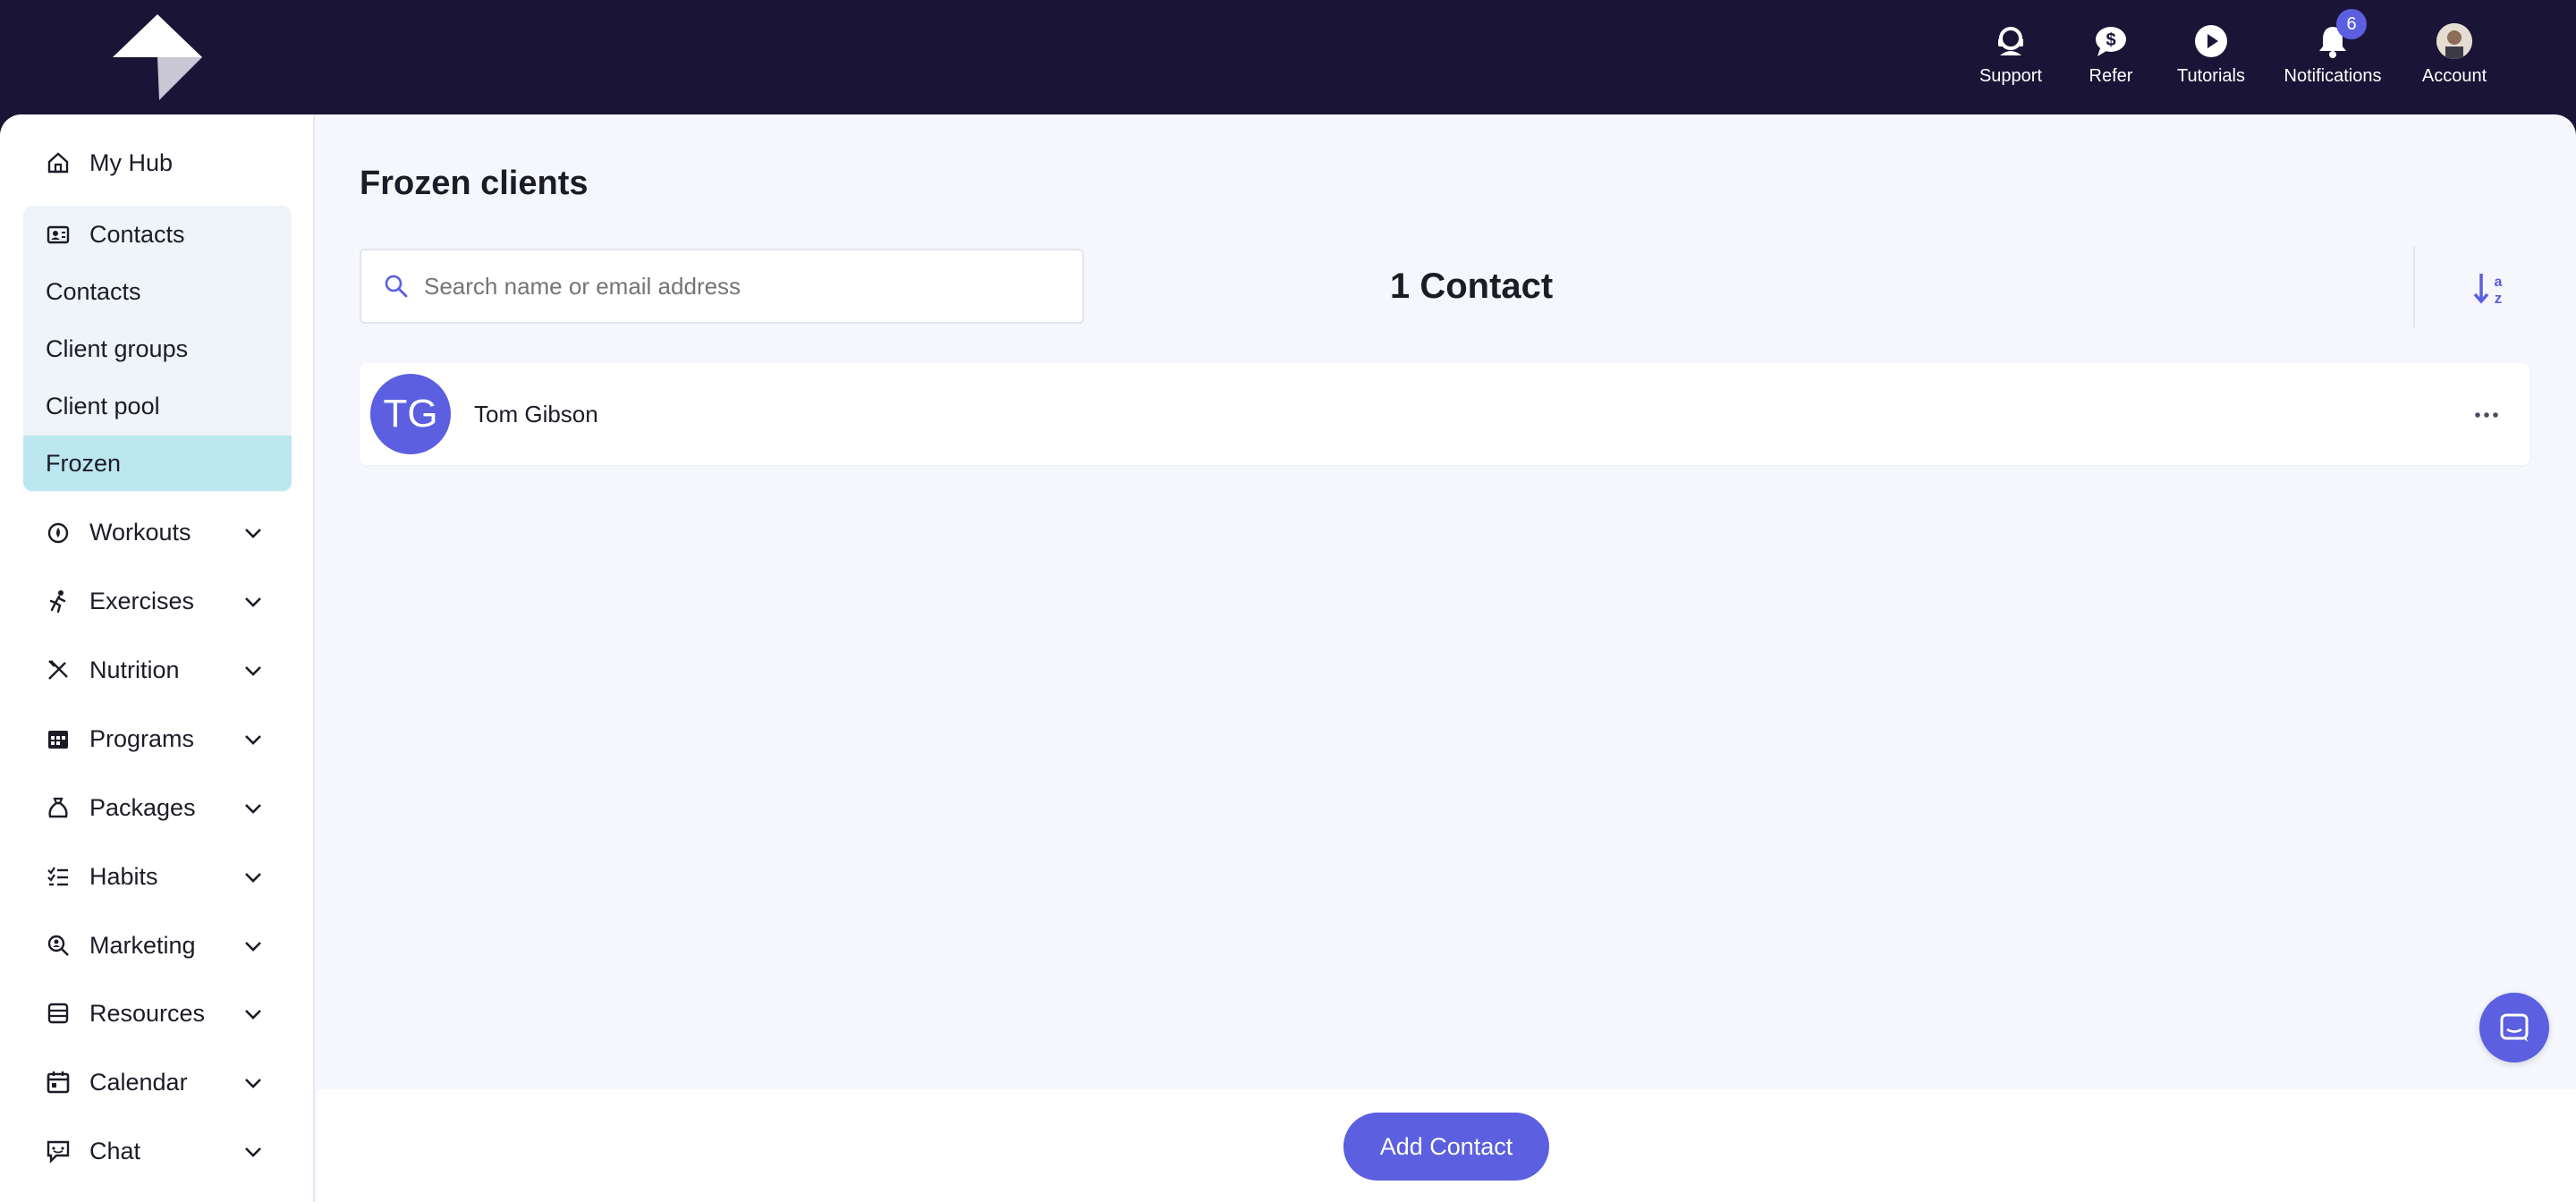 The width and height of the screenshot is (2576, 1202). Describe the element at coordinates (131, 162) in the screenshot. I see `sidebar-item-label: My Hub` at that location.